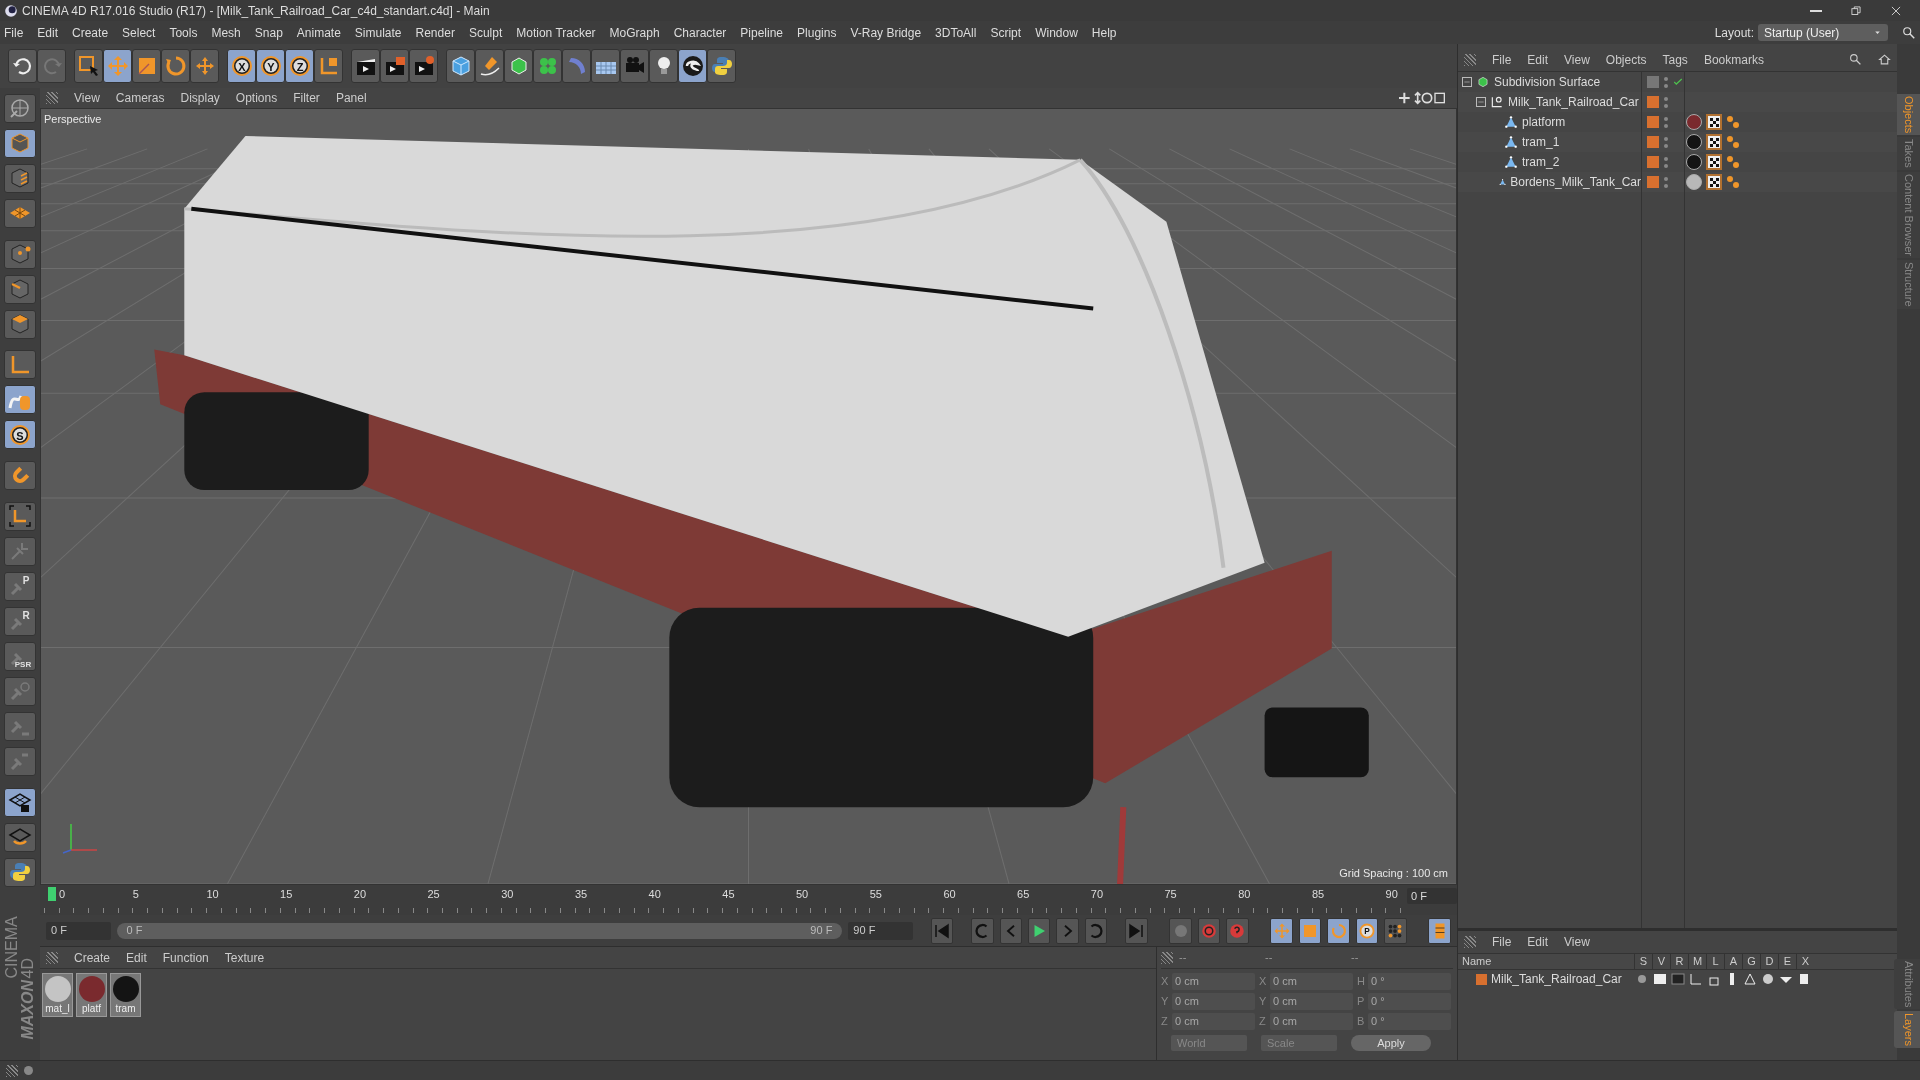 Image resolution: width=1920 pixels, height=1080 pixels. Describe the element at coordinates (20, 400) in the screenshot. I see `mouse-curve-button` at that location.